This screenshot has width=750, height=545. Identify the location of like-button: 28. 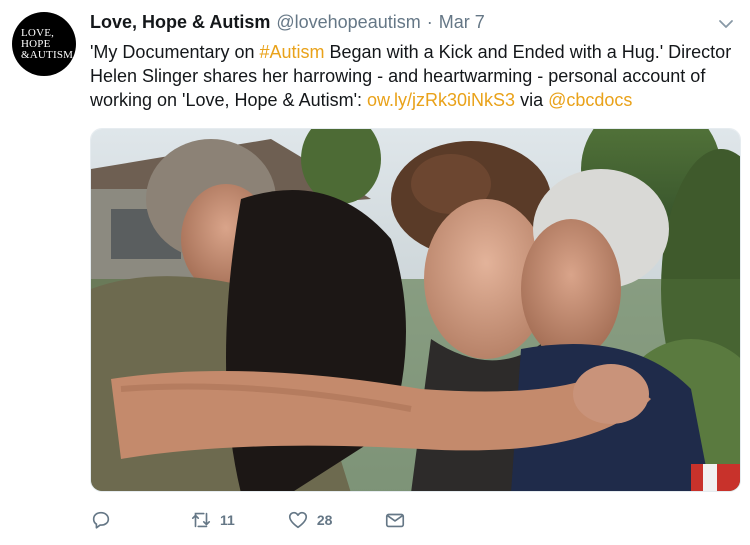
(310, 520).